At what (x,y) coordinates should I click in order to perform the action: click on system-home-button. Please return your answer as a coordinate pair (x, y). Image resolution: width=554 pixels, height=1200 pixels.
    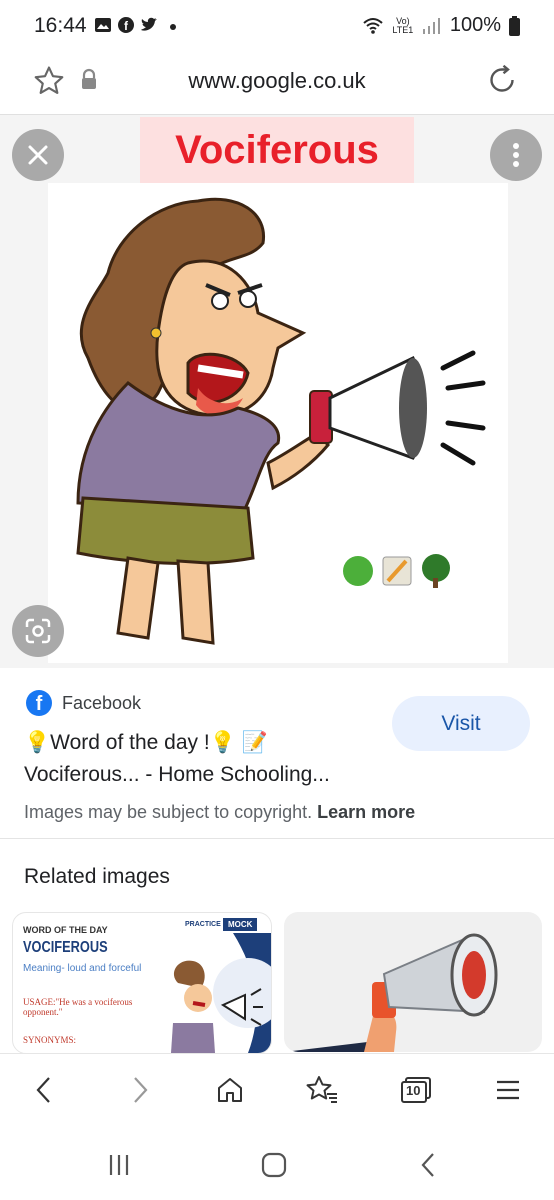
    Looking at the image, I should click on (274, 1165).